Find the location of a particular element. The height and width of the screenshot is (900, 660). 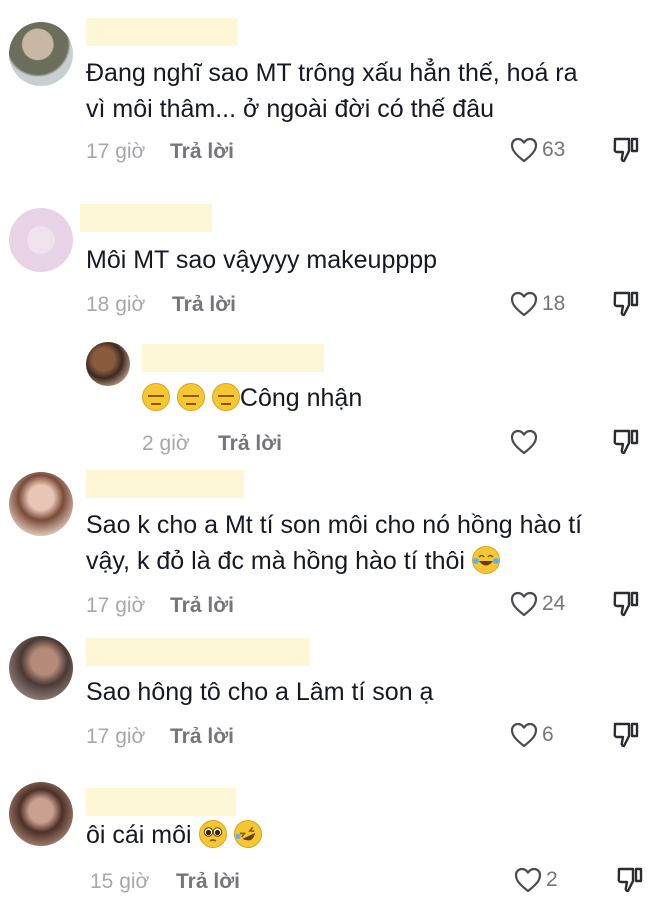

comment-text: ôi cái môi is located at coordinates (139, 835).